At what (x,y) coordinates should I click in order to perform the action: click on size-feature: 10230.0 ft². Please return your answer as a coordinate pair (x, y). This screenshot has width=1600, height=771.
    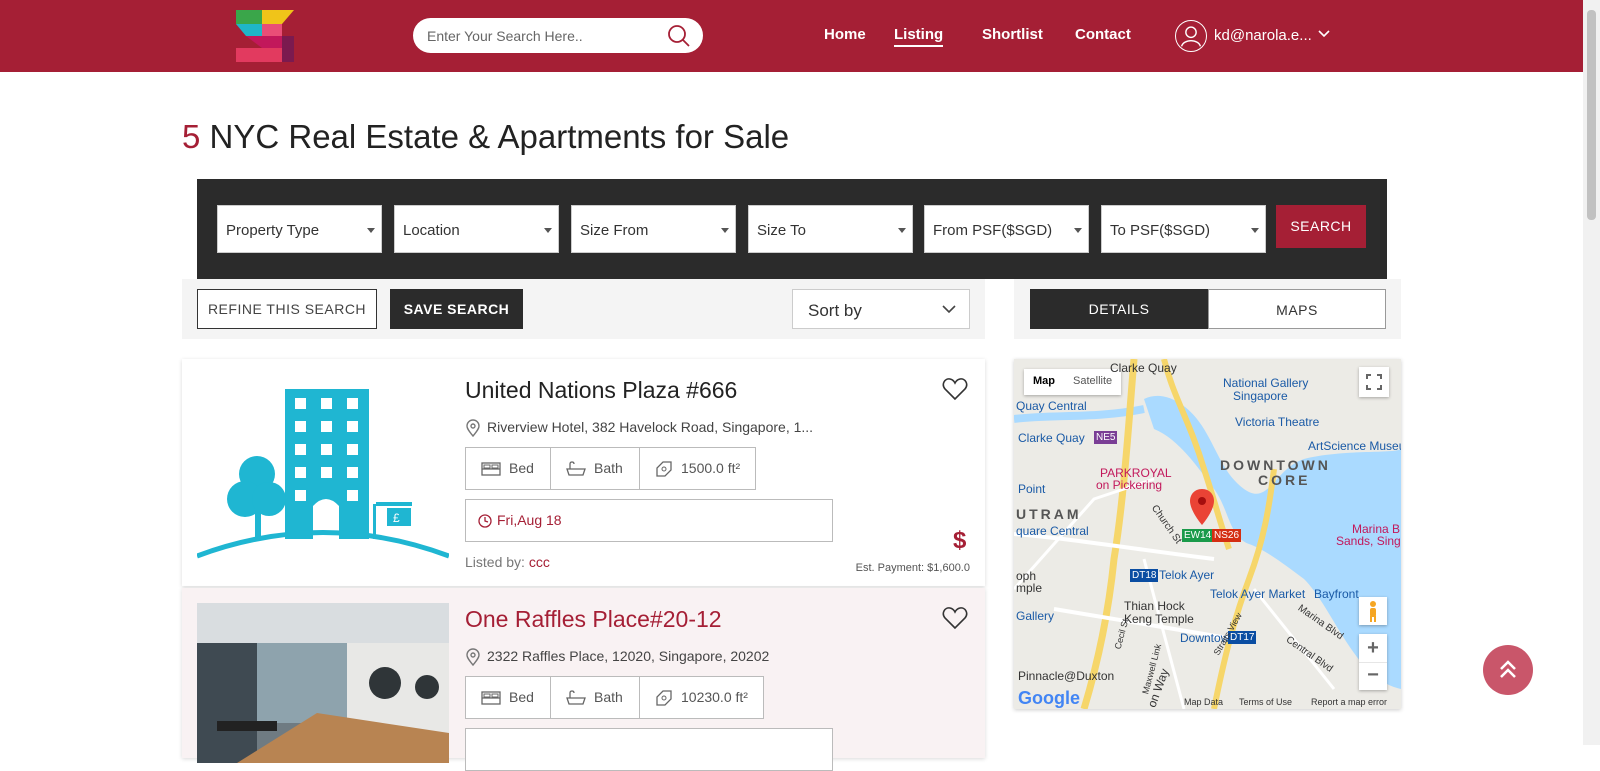
    Looking at the image, I should click on (701, 697).